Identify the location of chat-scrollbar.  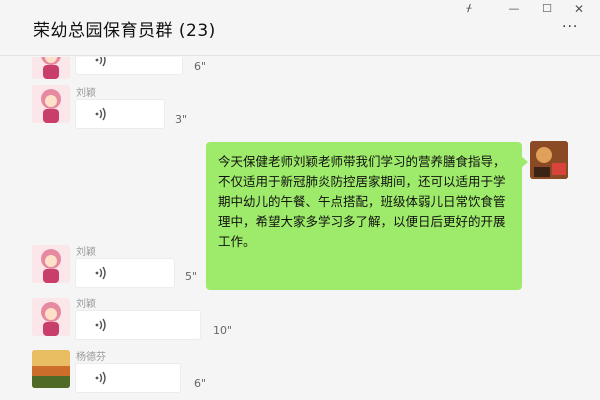
(594, 228).